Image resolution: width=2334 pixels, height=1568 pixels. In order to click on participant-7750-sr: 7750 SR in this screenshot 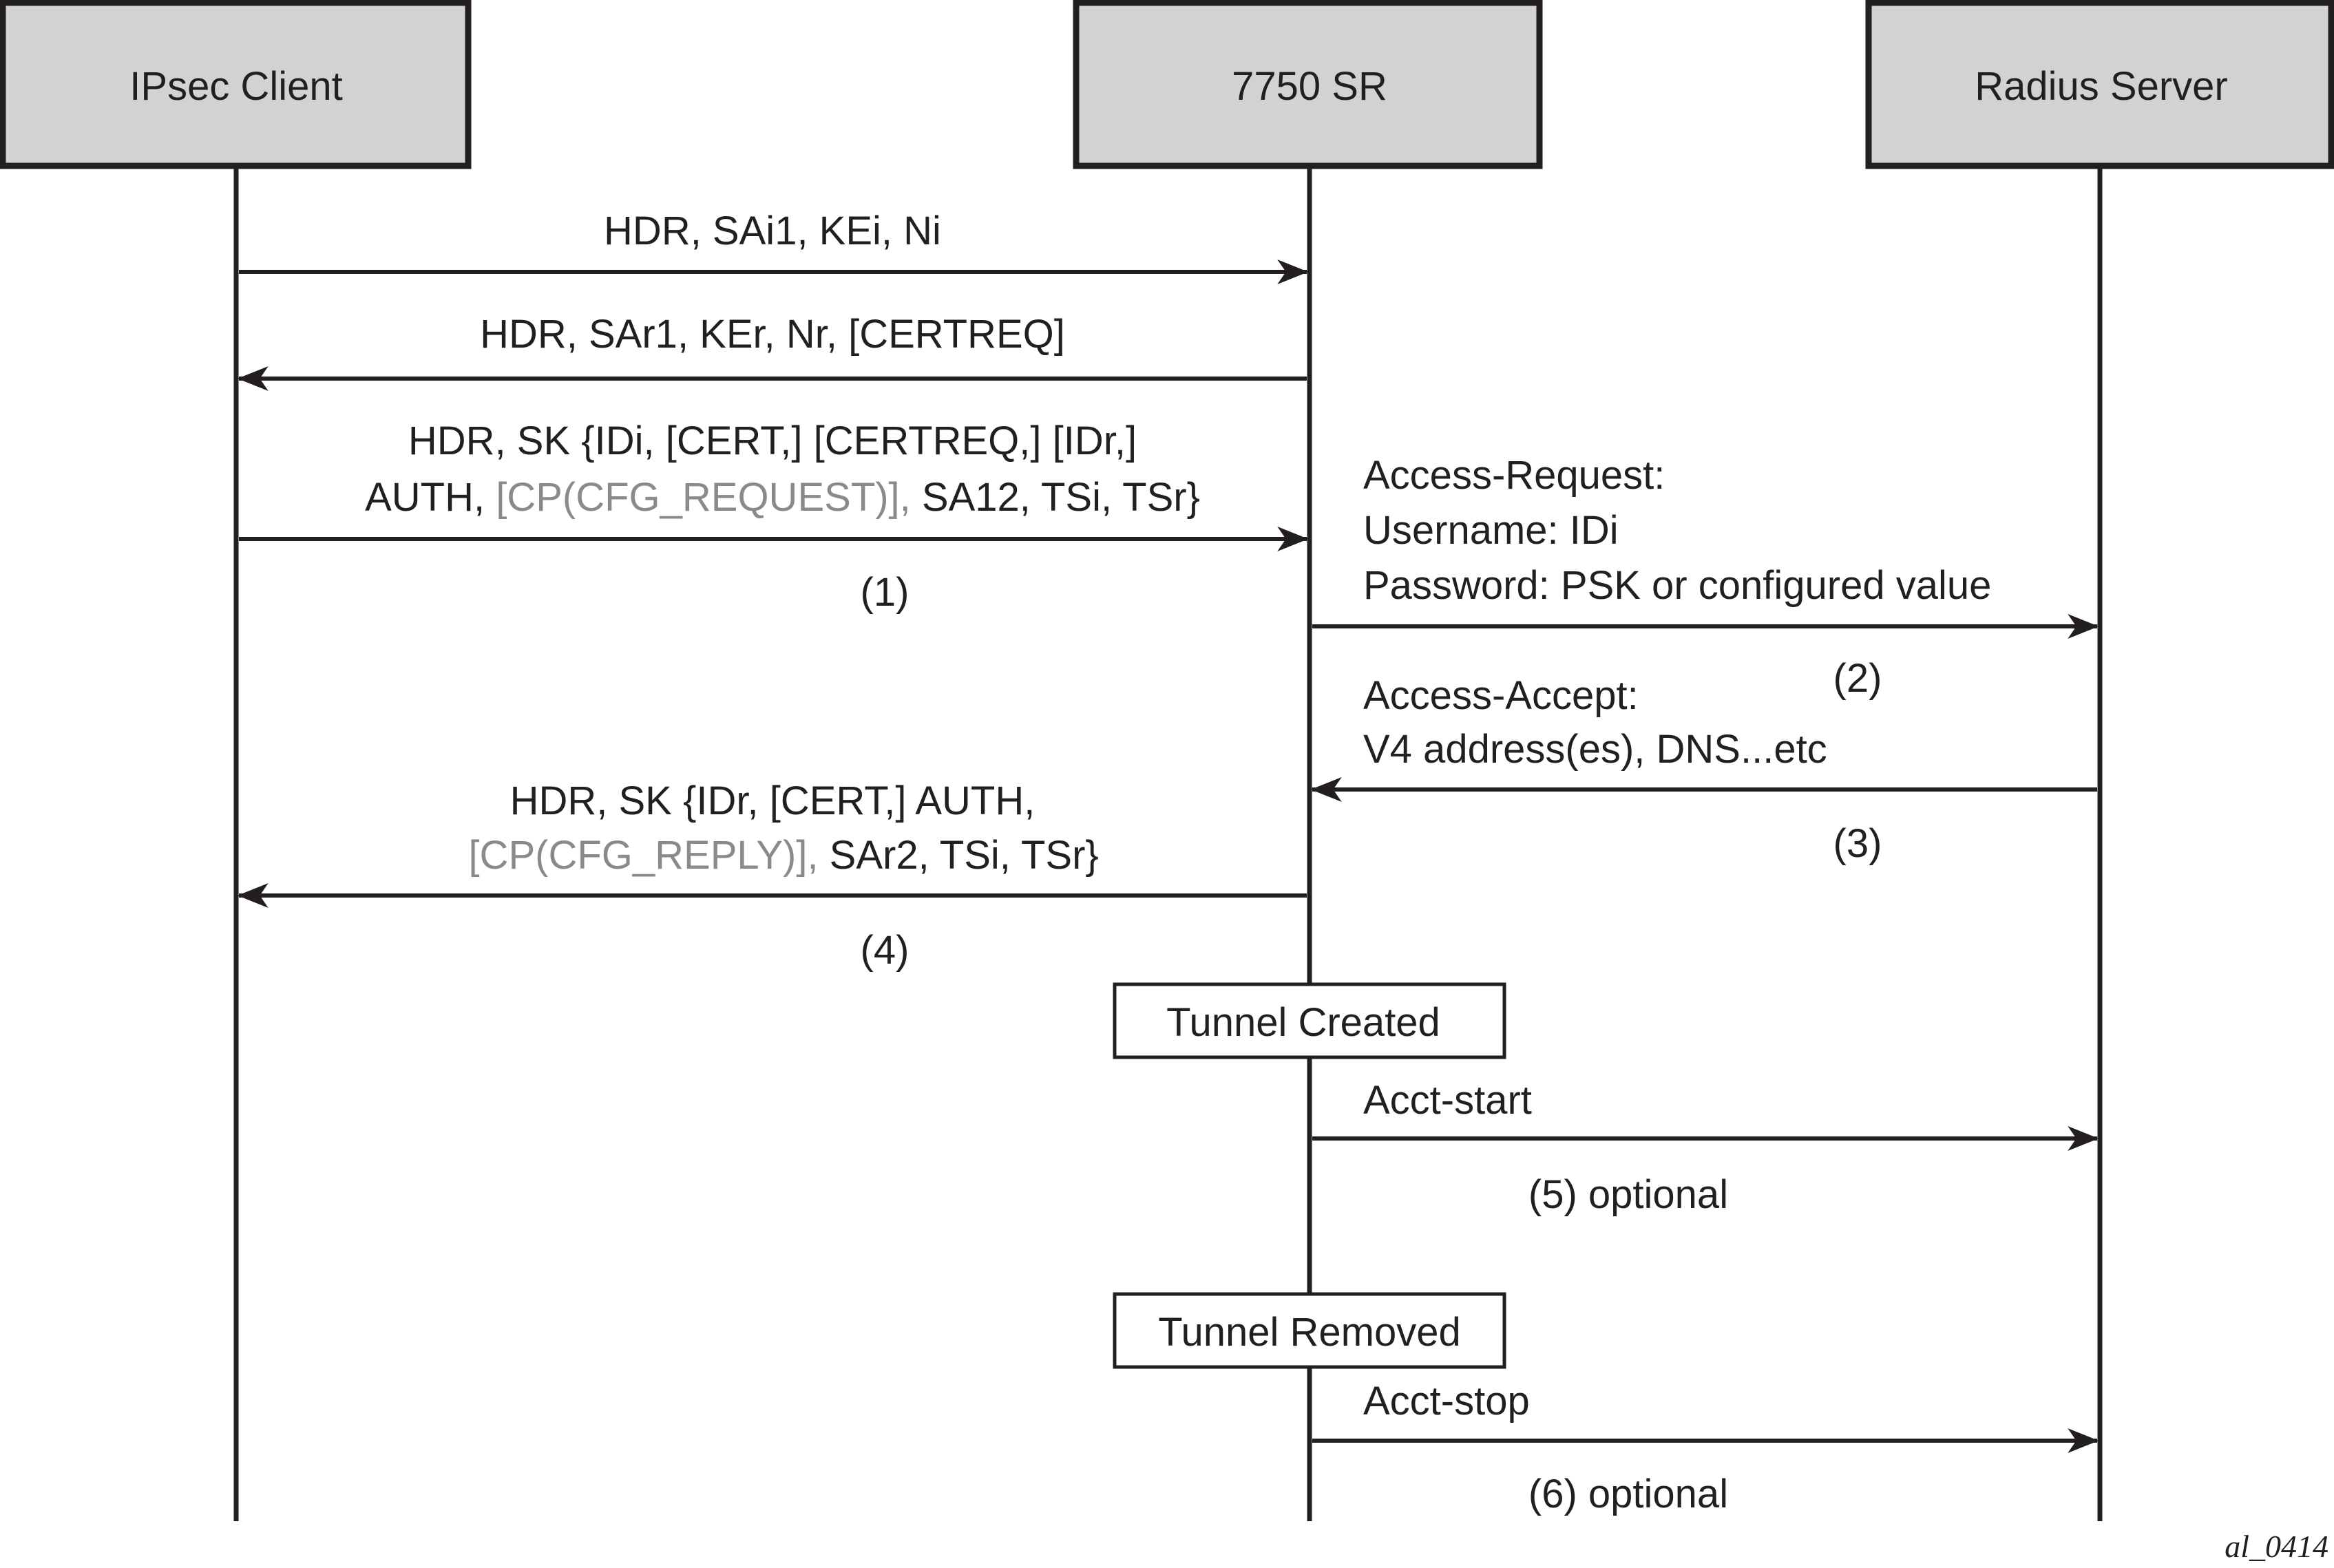, I will do `click(1308, 84)`.